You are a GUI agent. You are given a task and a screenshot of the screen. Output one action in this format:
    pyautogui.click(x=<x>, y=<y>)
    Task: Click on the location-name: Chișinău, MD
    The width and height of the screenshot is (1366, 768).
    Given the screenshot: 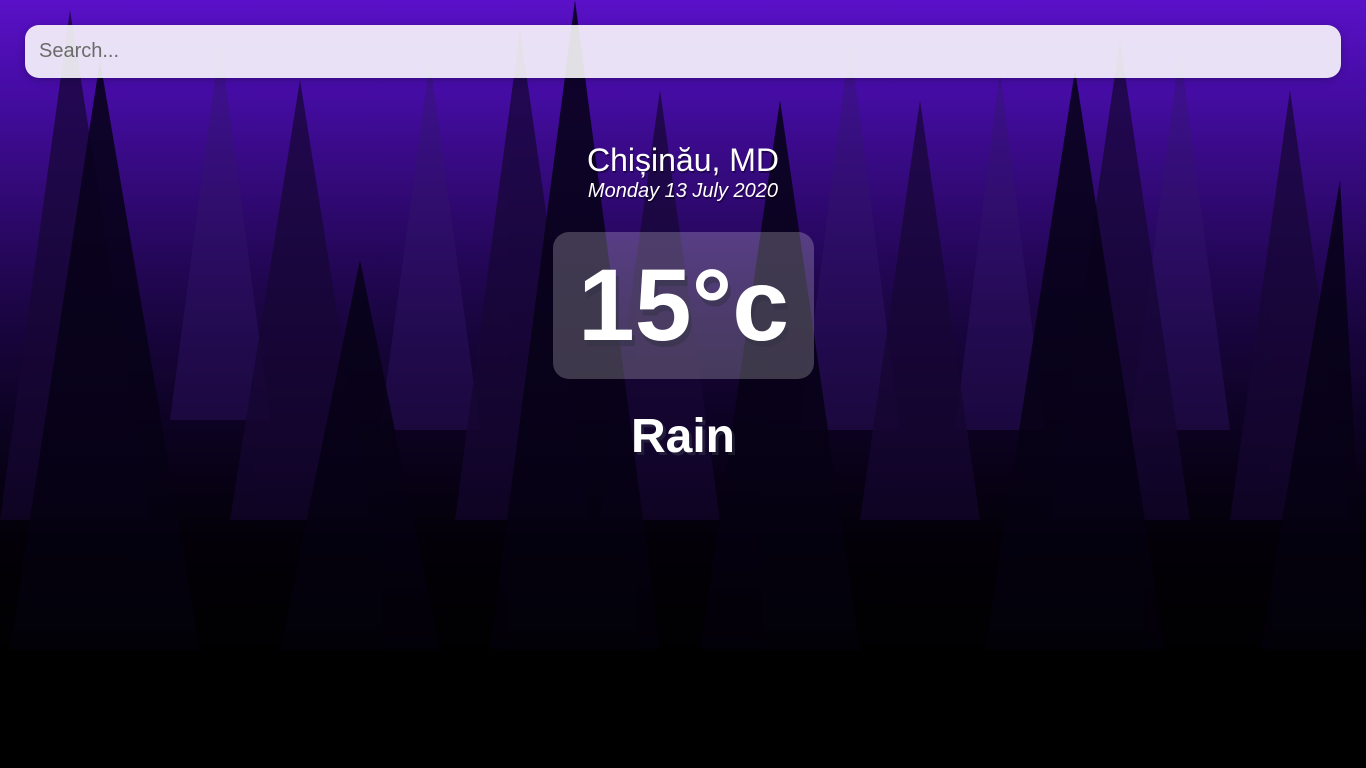 What is the action you would take?
    pyautogui.click(x=683, y=160)
    